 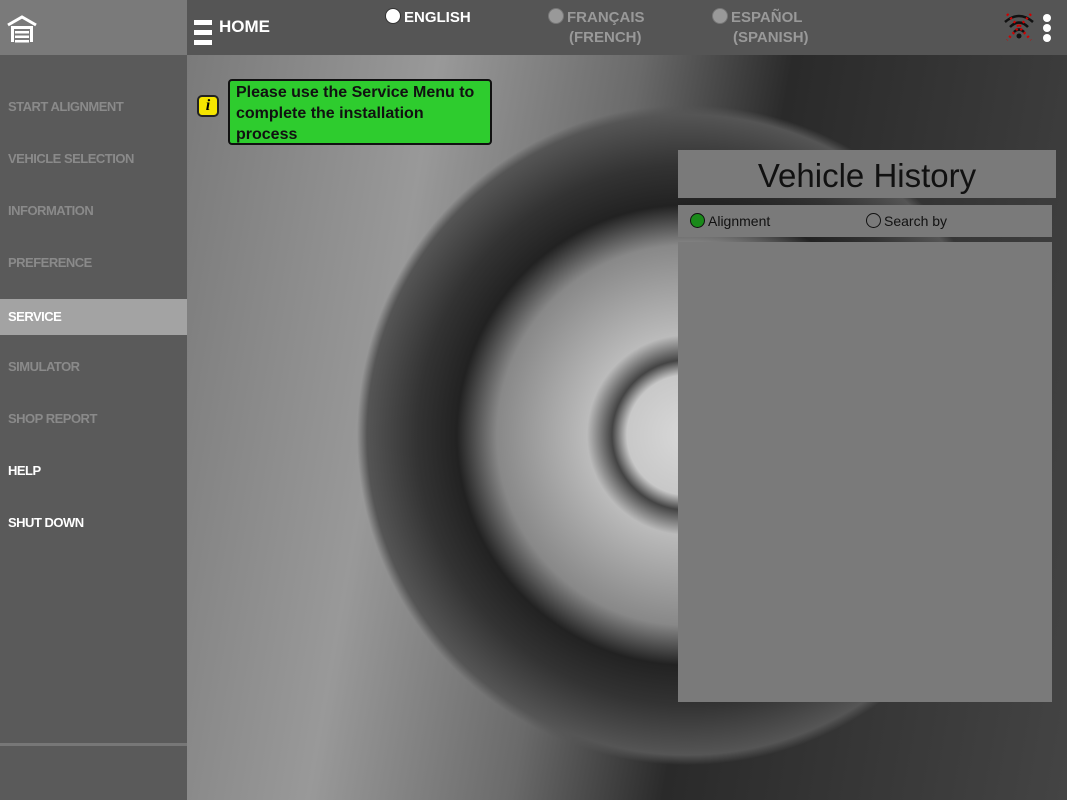 I want to click on language-spanish: ESPAÑOL (SPANISH), so click(x=760, y=28).